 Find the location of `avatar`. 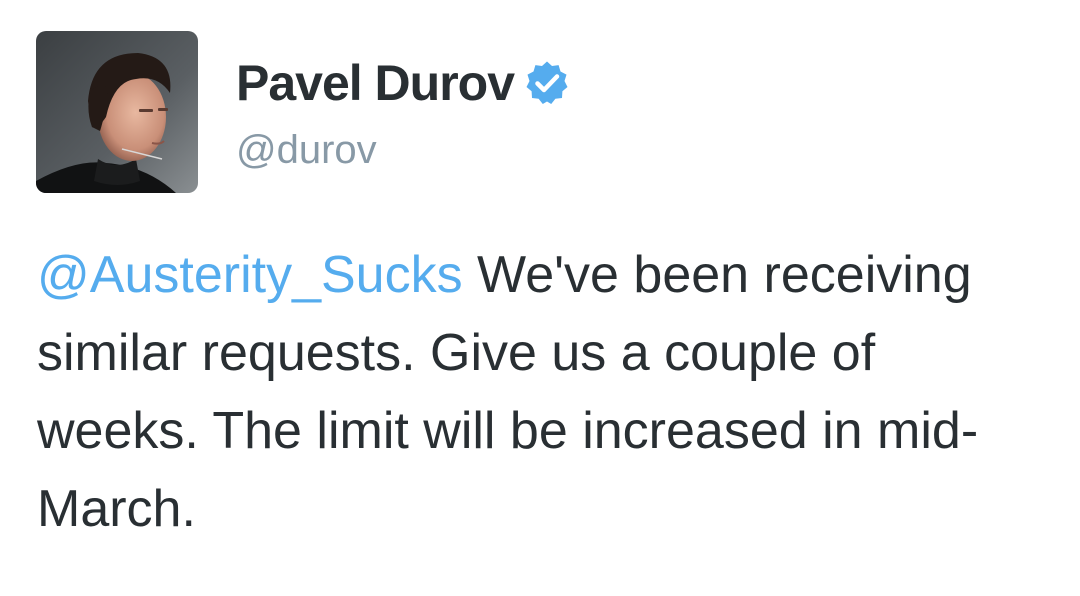

avatar is located at coordinates (117, 112).